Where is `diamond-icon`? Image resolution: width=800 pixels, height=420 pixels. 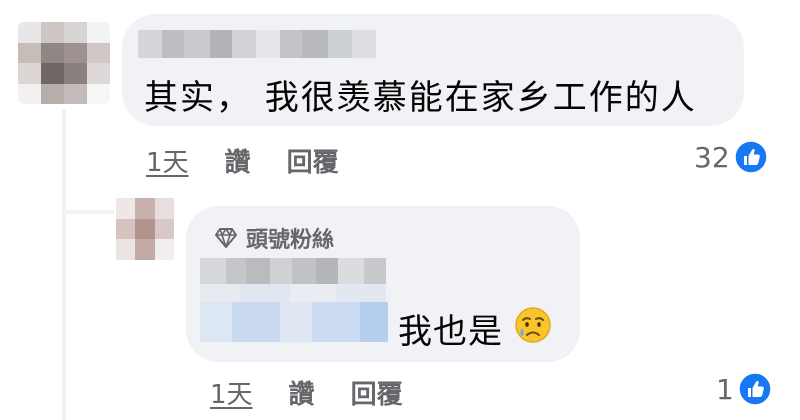 diamond-icon is located at coordinates (226, 238).